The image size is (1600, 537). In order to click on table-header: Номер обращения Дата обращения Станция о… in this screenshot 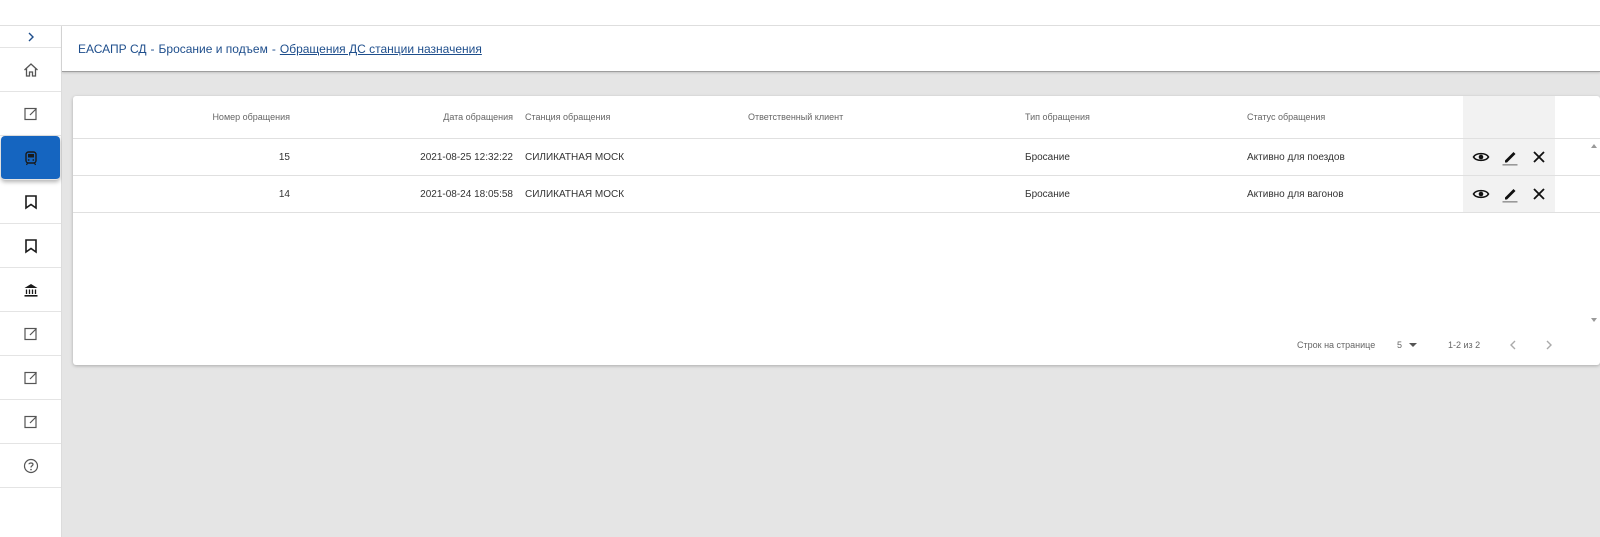, I will do `click(836, 117)`.